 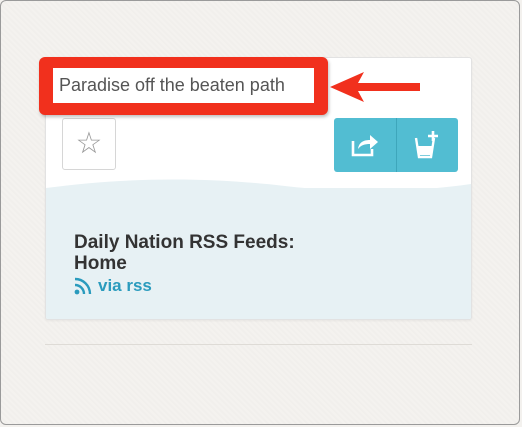 I want to click on via-rss-link: via rss, so click(x=113, y=286).